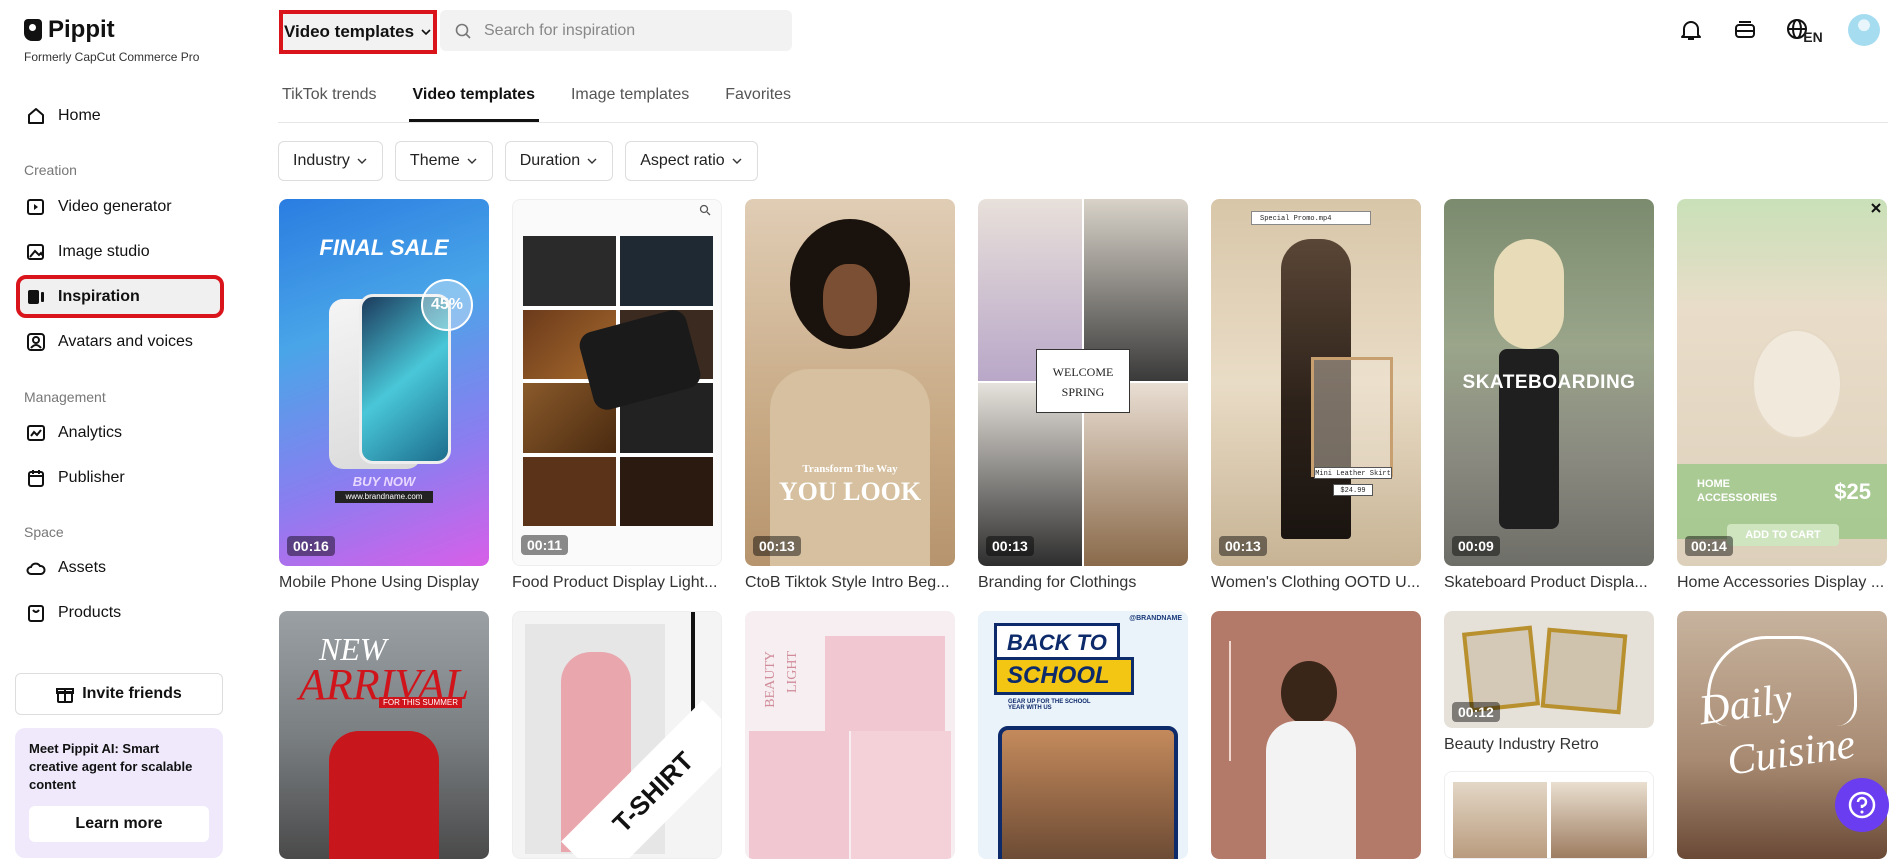 This screenshot has height=859, width=1900. I want to click on template-thumbnail: T-SHIRT, so click(617, 735).